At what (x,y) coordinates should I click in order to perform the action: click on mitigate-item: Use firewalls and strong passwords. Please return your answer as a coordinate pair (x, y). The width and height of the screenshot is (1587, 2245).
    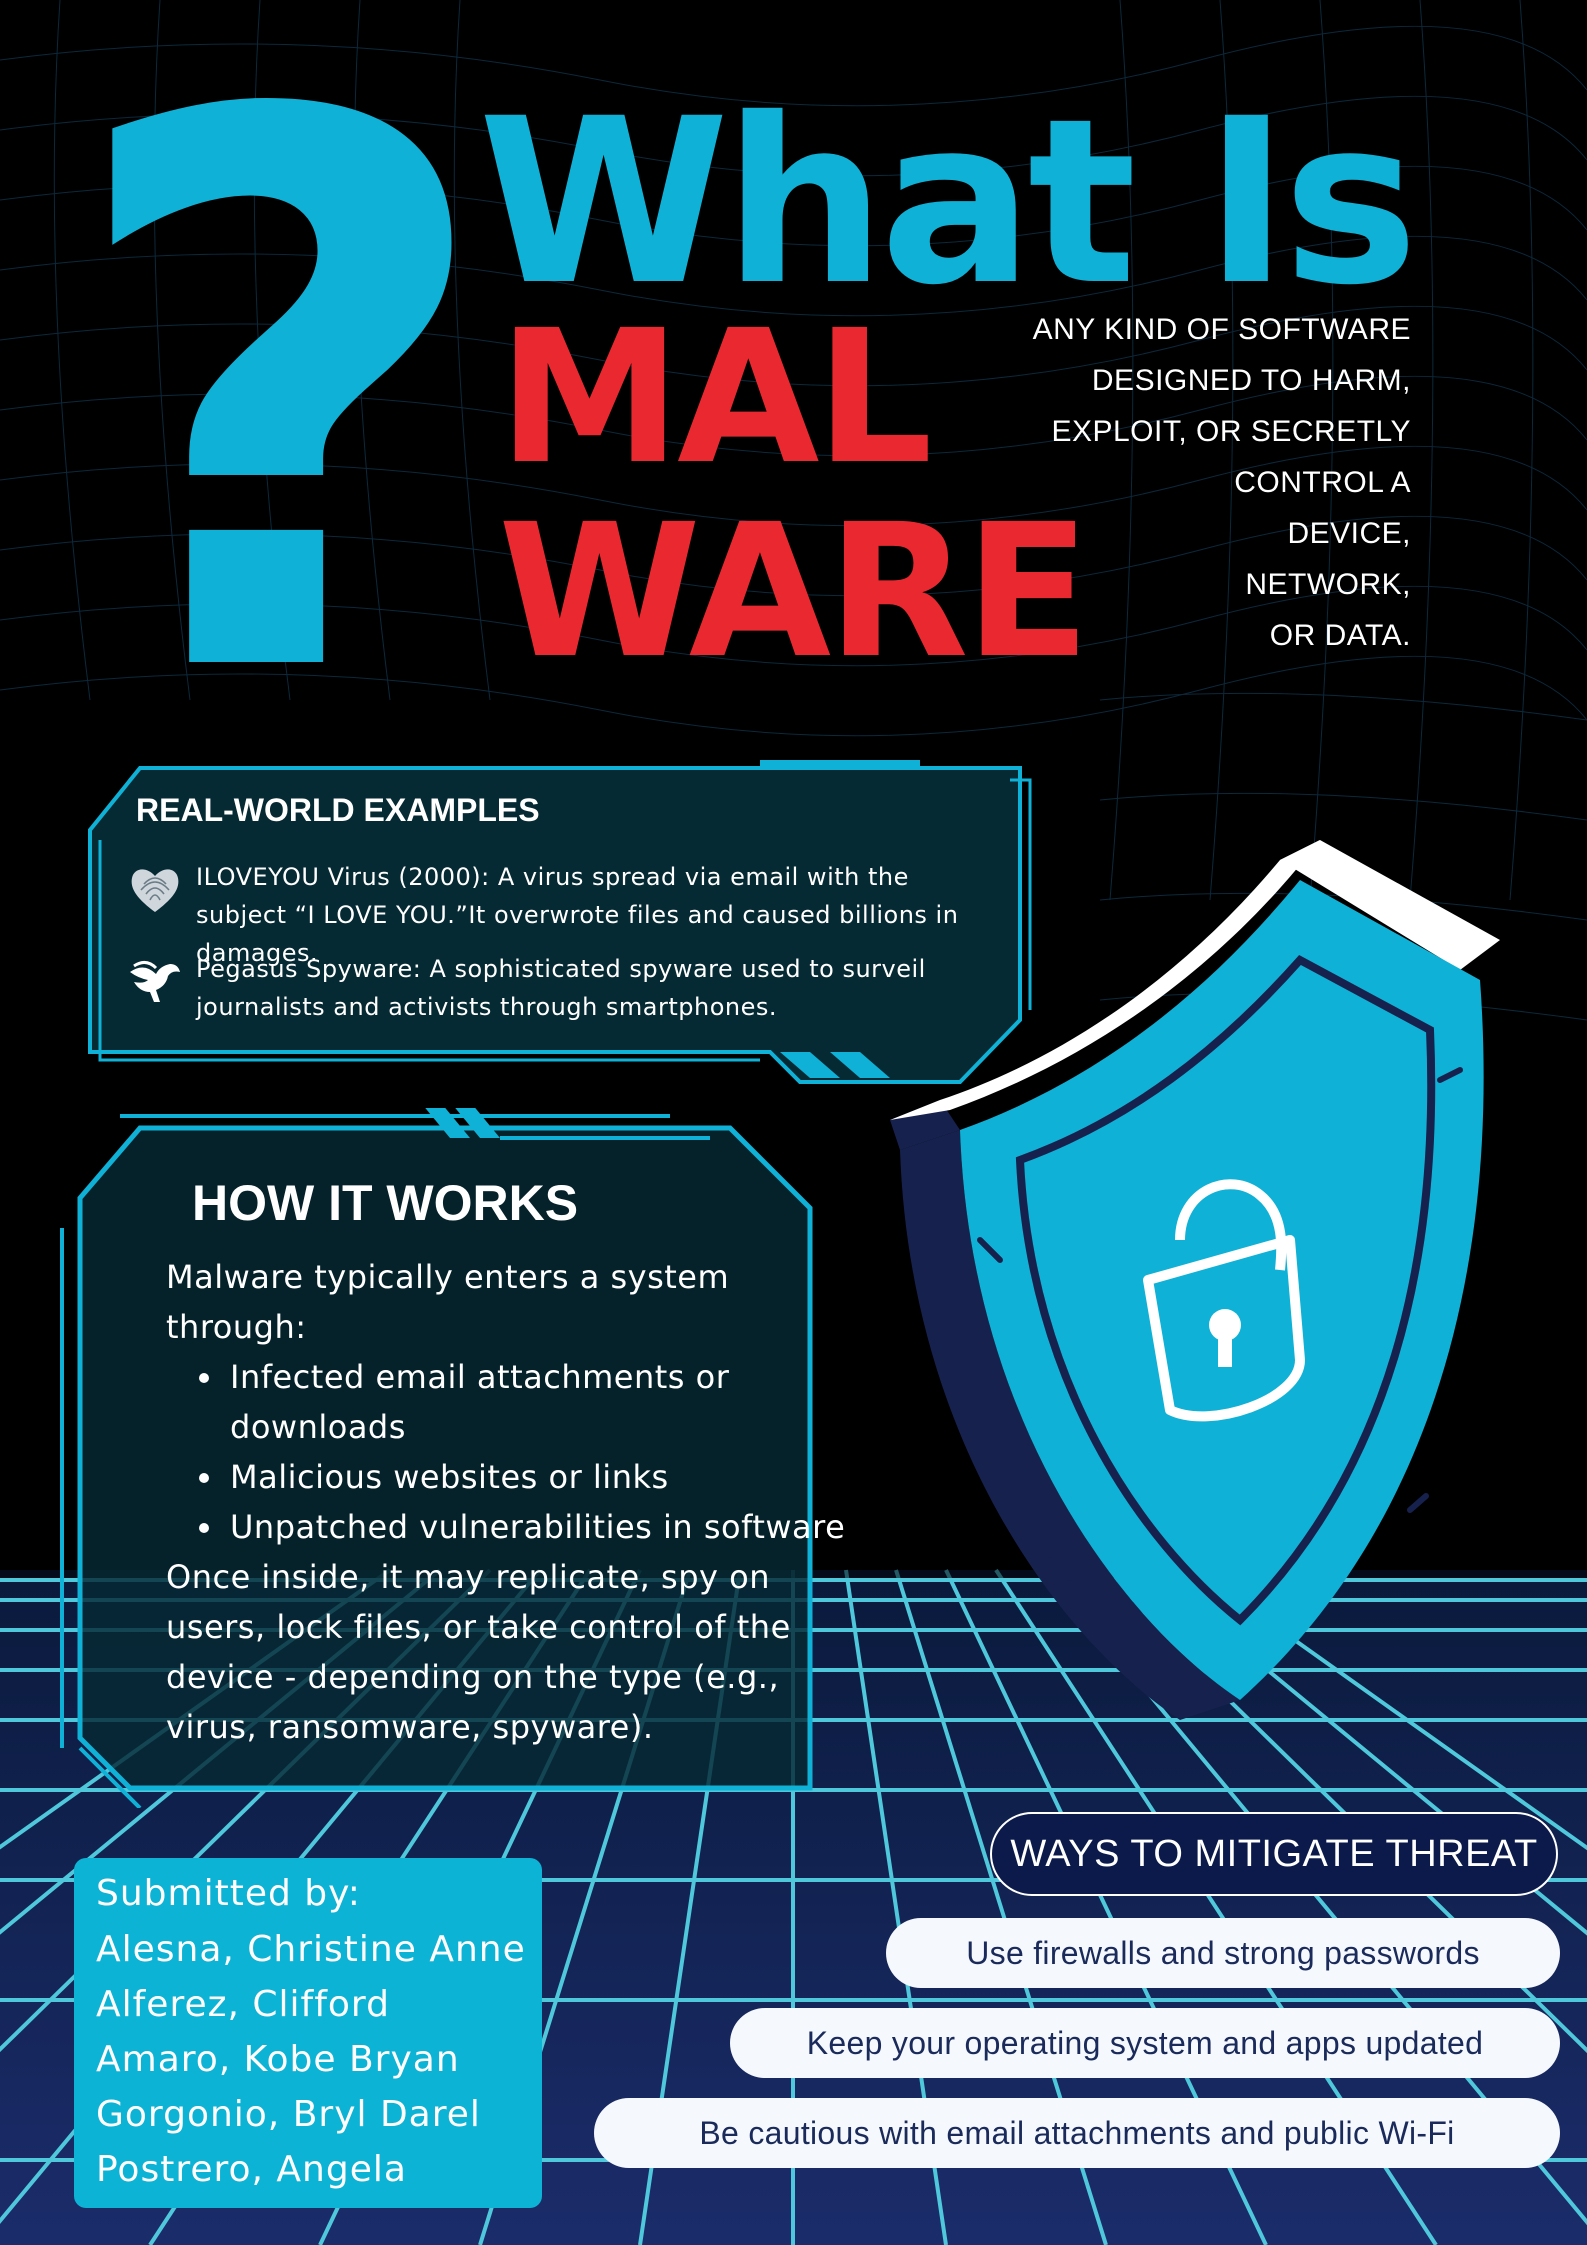
    Looking at the image, I should click on (1223, 1953).